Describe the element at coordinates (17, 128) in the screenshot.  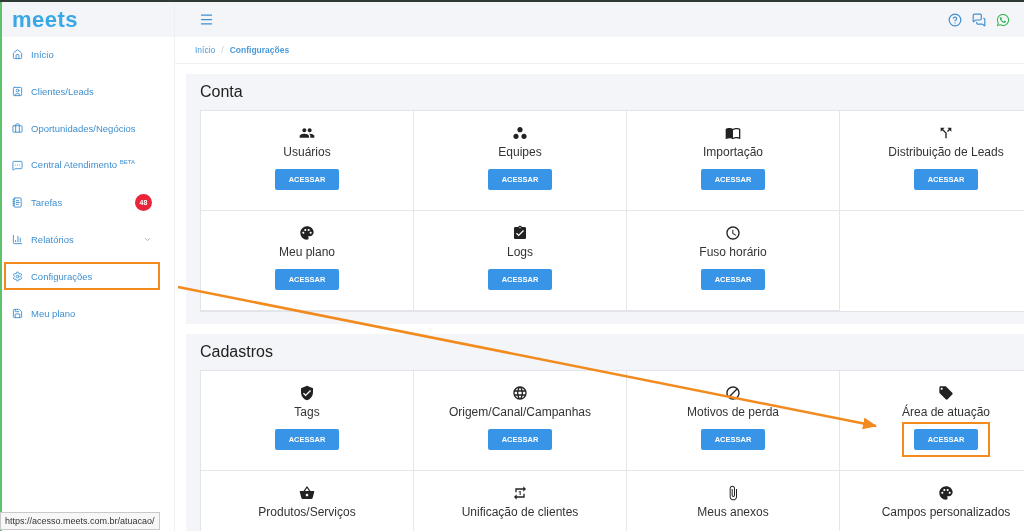
I see `briefcase-icon` at that location.